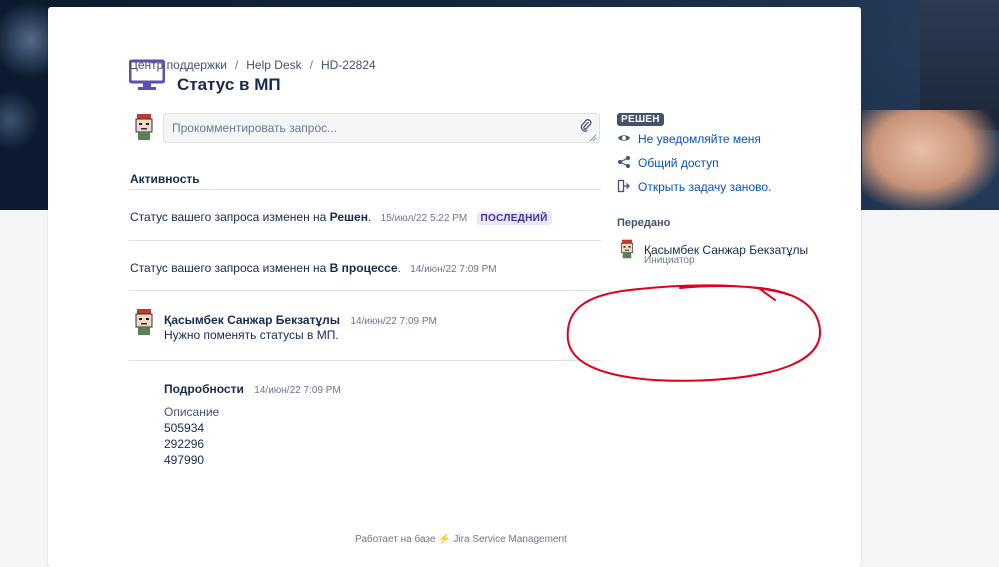  I want to click on bolt-icon: ⚡, so click(444, 539).